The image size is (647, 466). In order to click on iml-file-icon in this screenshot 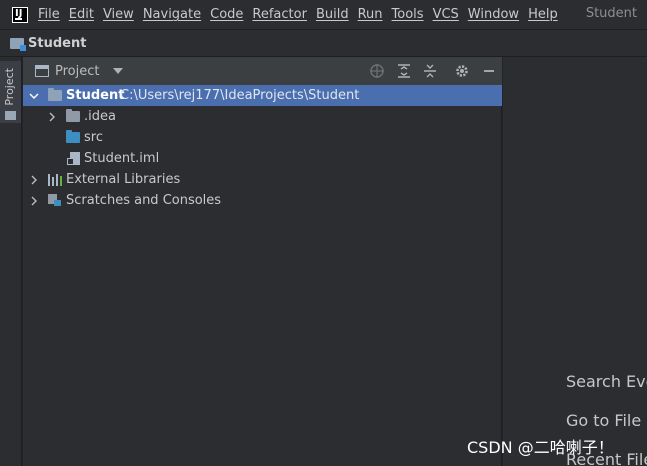, I will do `click(73, 158)`.